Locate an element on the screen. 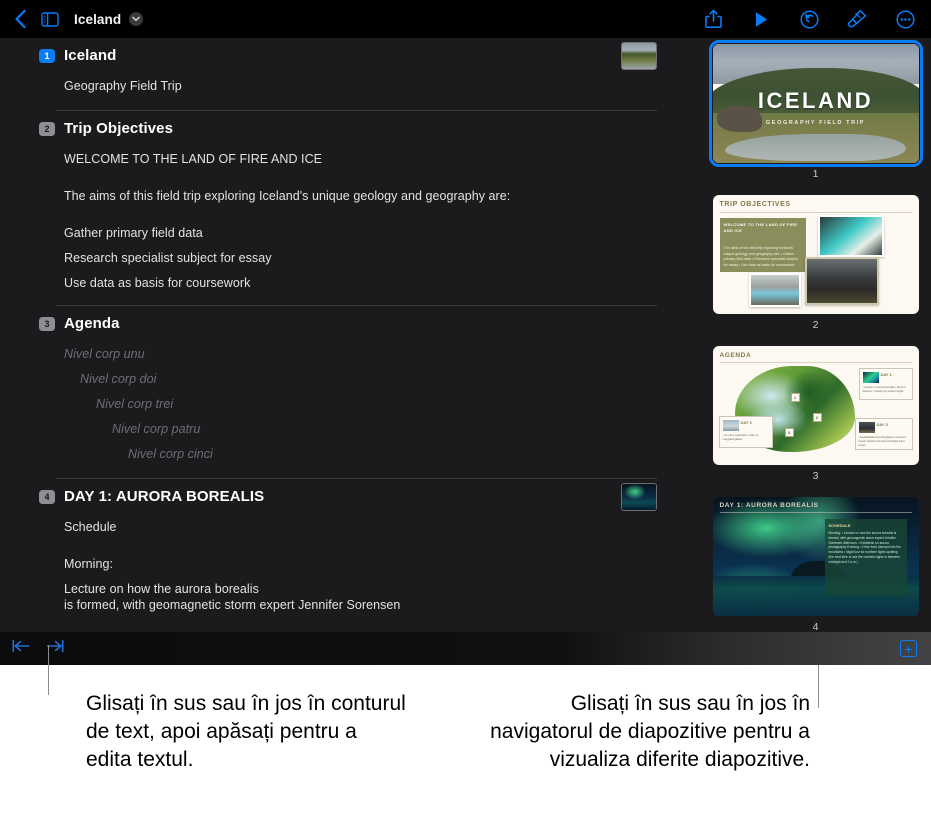 The height and width of the screenshot is (838, 931). outline-title-row: 3 Agenda is located at coordinates (350, 323).